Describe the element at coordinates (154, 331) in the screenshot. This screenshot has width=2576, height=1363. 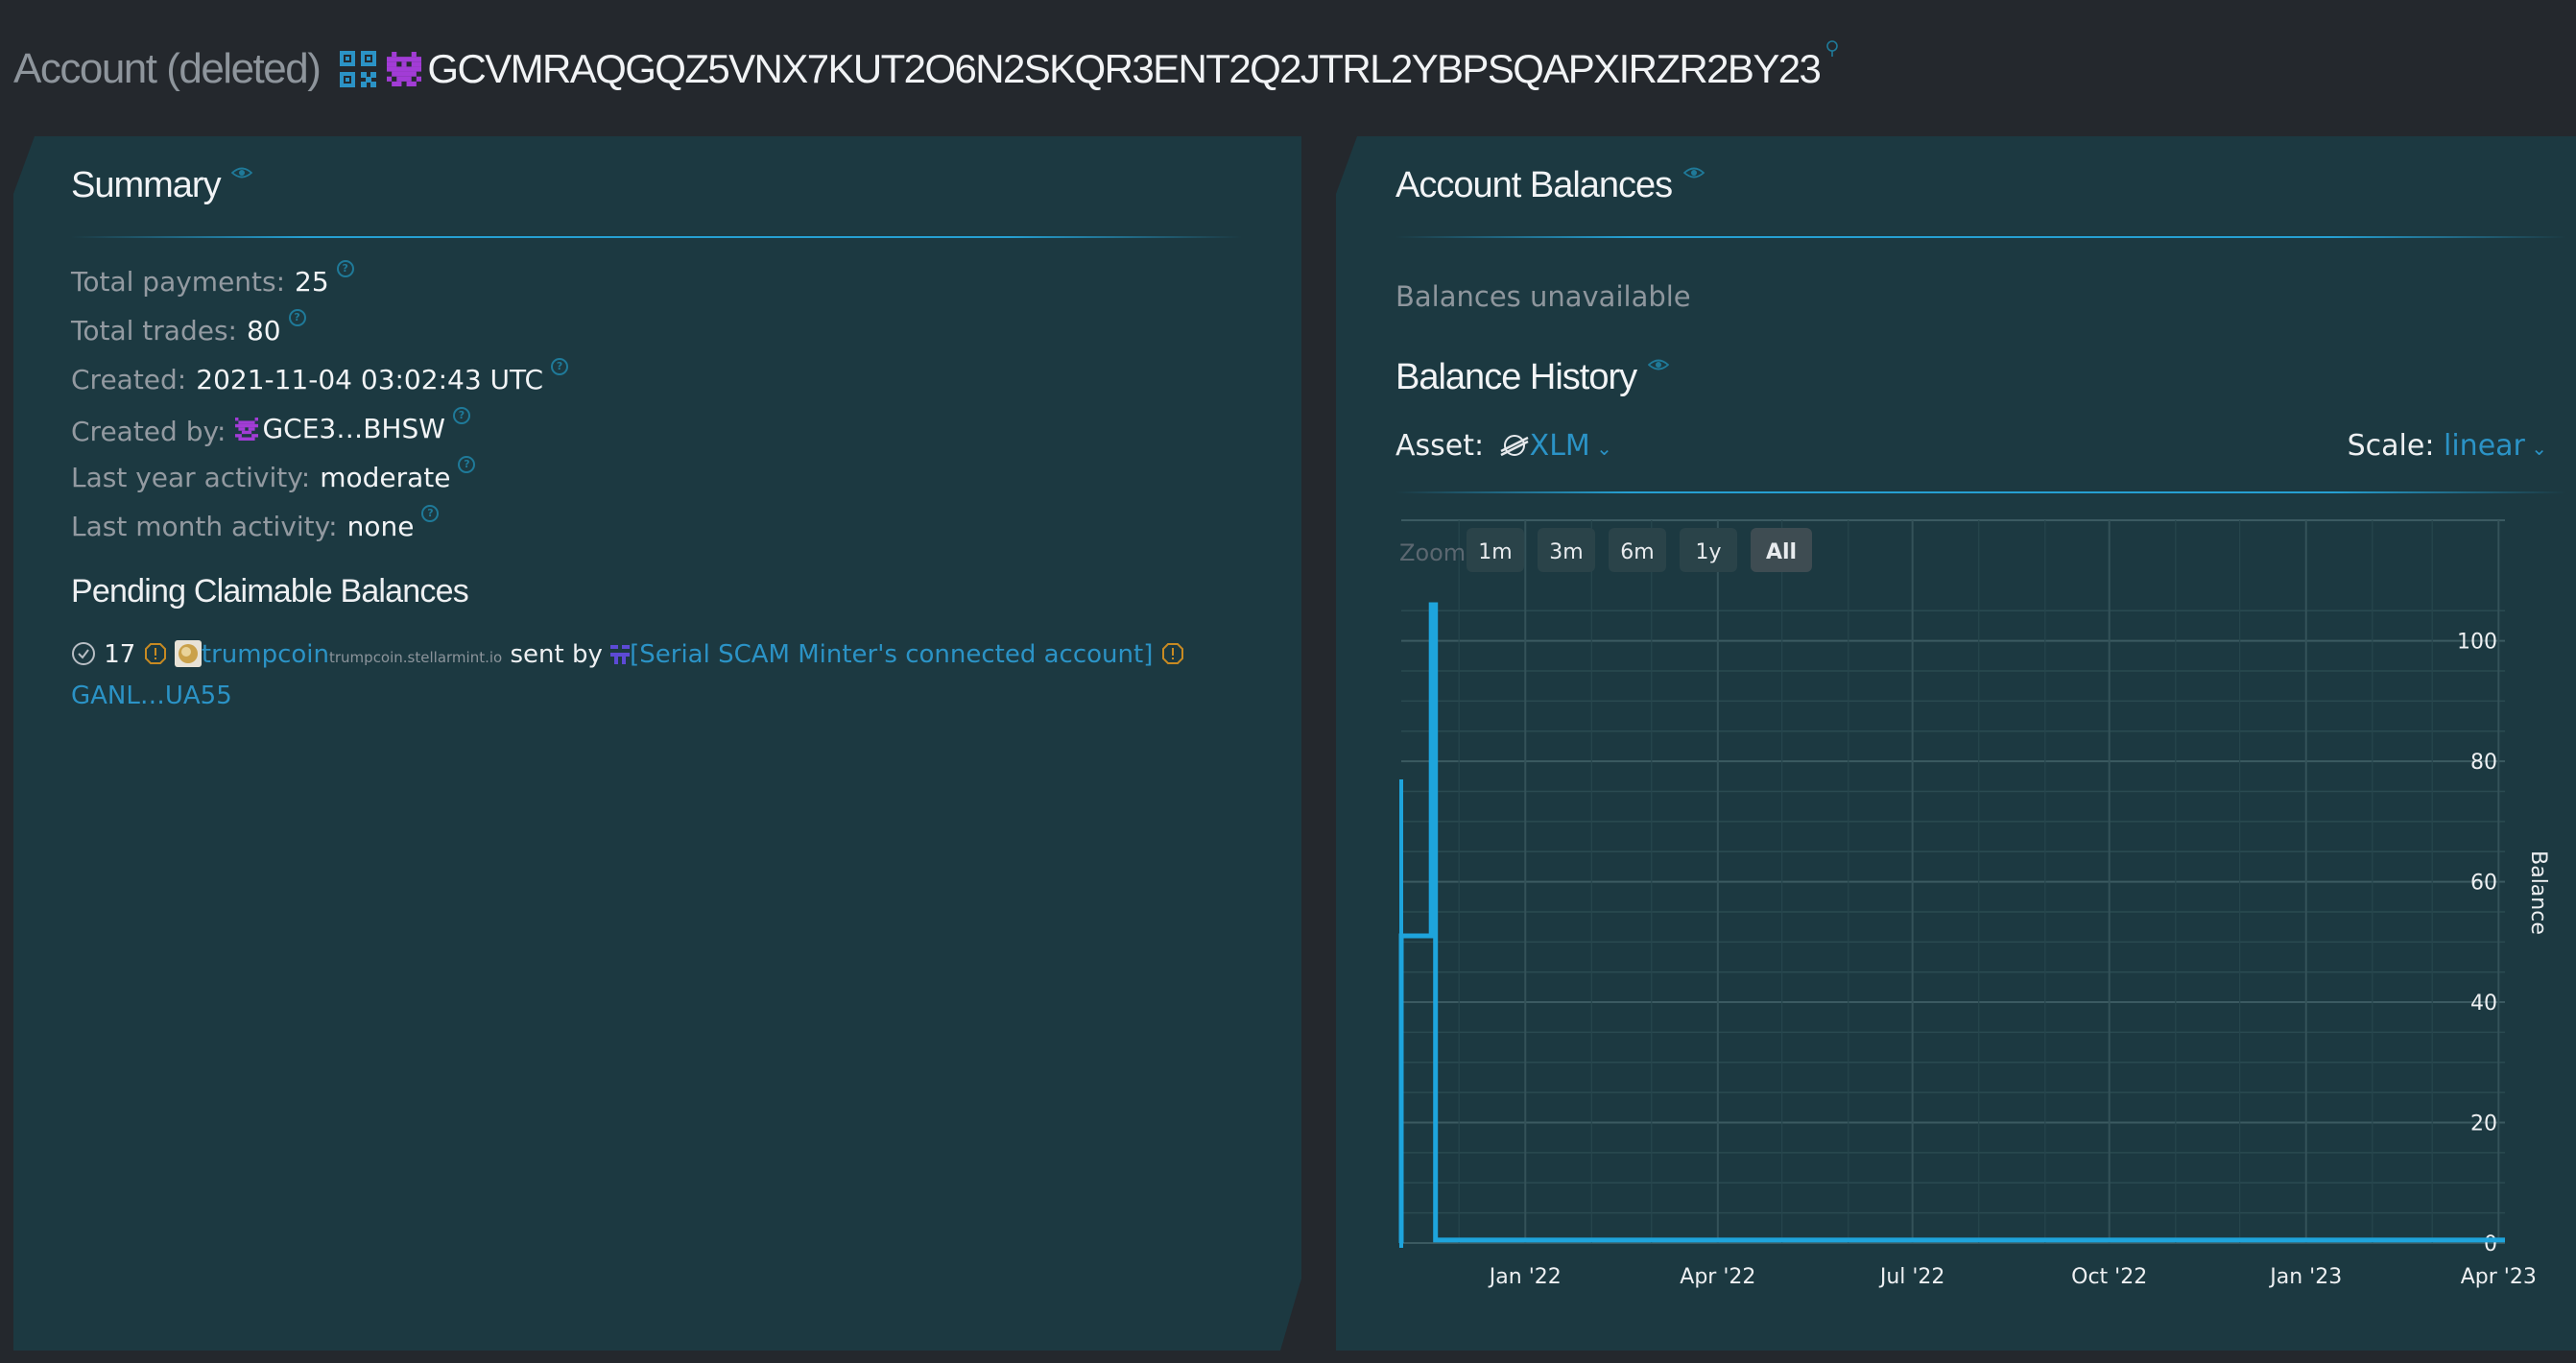
I see `row-label: Total trades:` at that location.